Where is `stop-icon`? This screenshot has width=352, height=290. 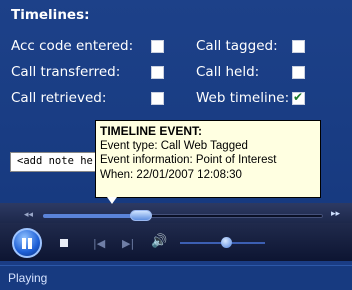
stop-icon is located at coordinates (64, 243).